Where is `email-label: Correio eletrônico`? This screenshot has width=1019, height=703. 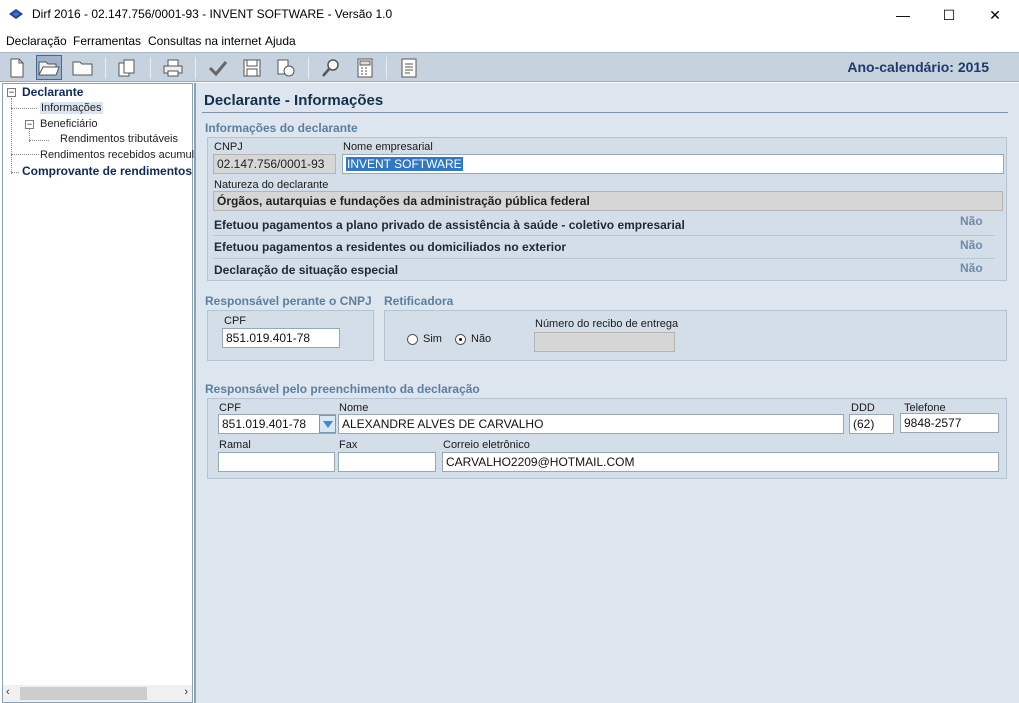
email-label: Correio eletrônico is located at coordinates (486, 445).